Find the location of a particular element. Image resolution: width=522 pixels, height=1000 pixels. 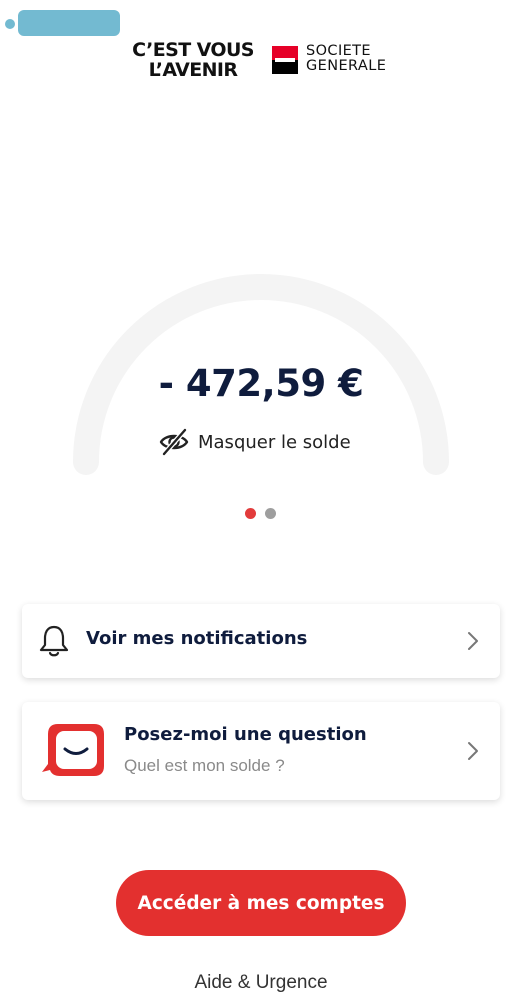

header-logo: C’EST VOUS L’AVENIR SOCIETE GENERALE is located at coordinates (263, 62).